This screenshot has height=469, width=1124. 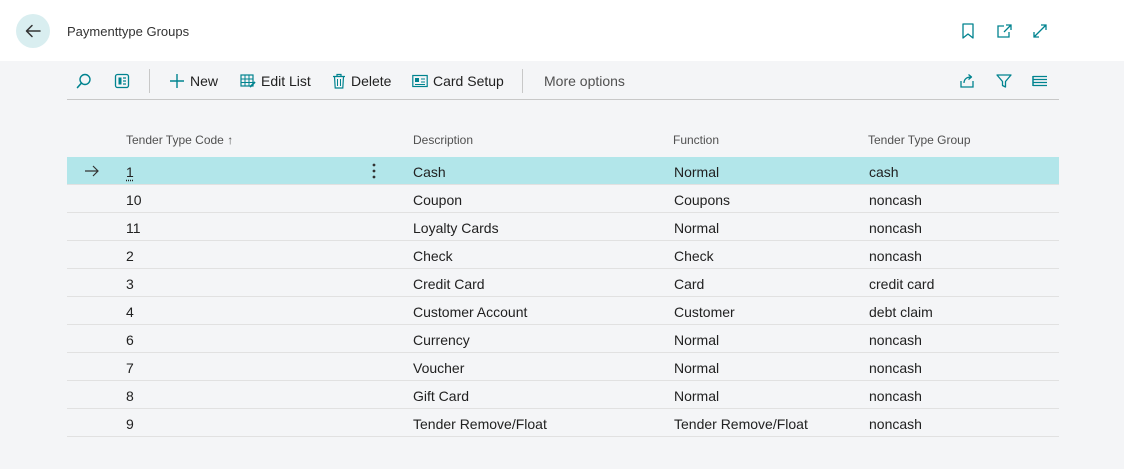 What do you see at coordinates (741, 424) in the screenshot?
I see `function-cell: Tender Remove/Float` at bounding box center [741, 424].